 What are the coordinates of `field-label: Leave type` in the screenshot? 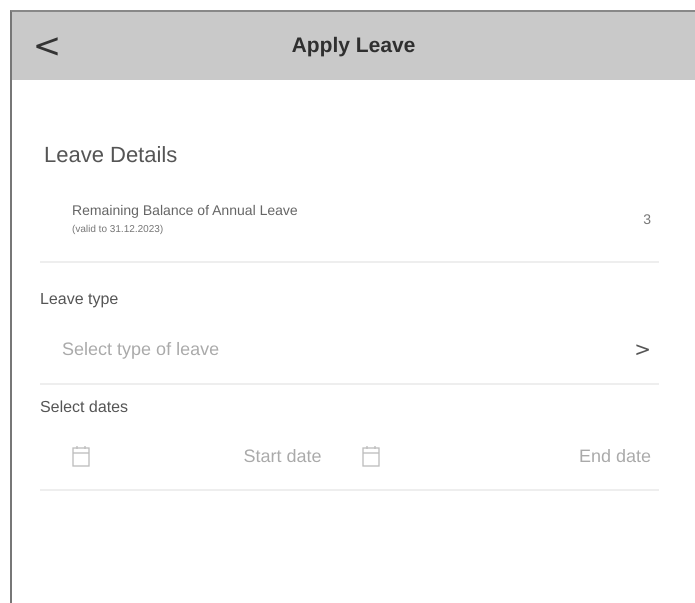 It's located at (80, 300).